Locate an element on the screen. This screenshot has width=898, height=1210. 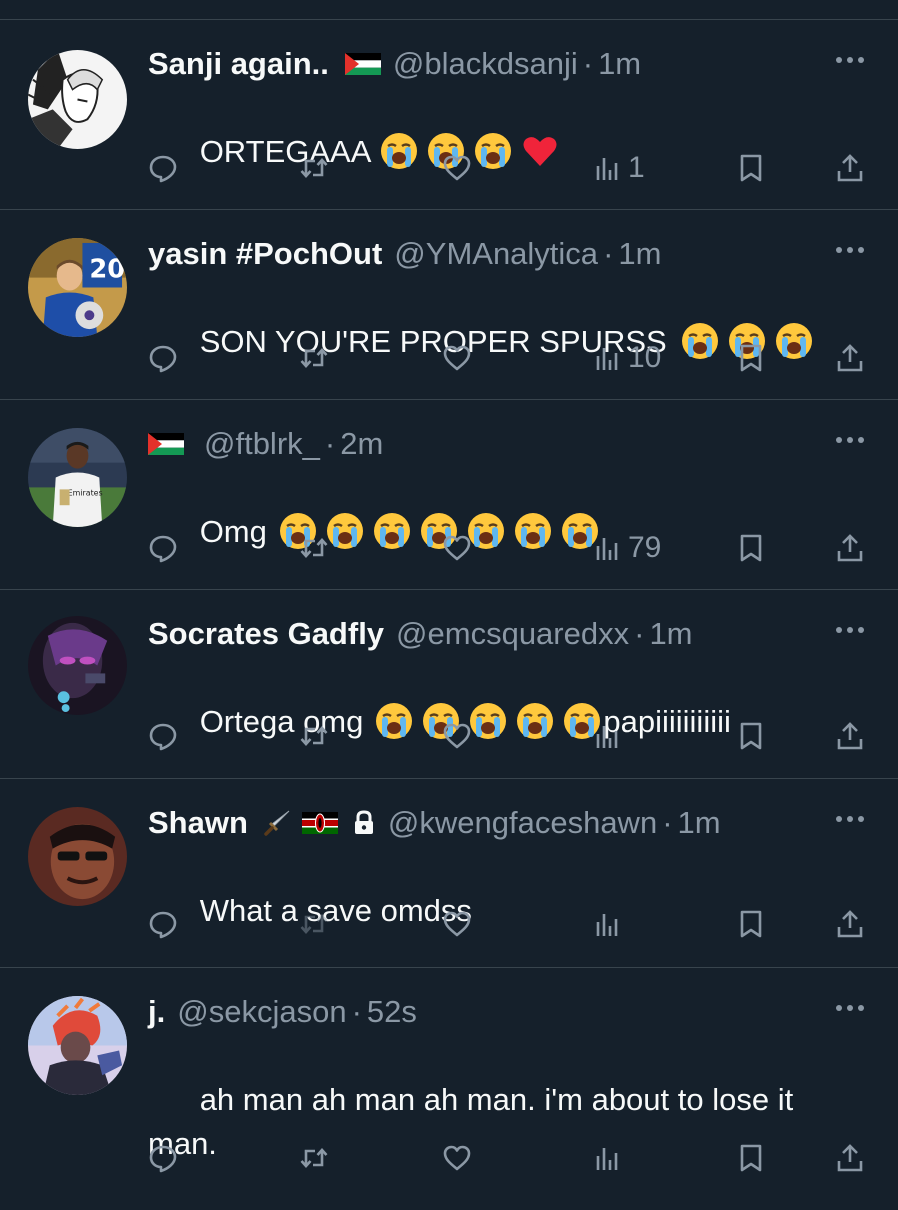
handle: @ftblrk_ is located at coordinates (262, 444).